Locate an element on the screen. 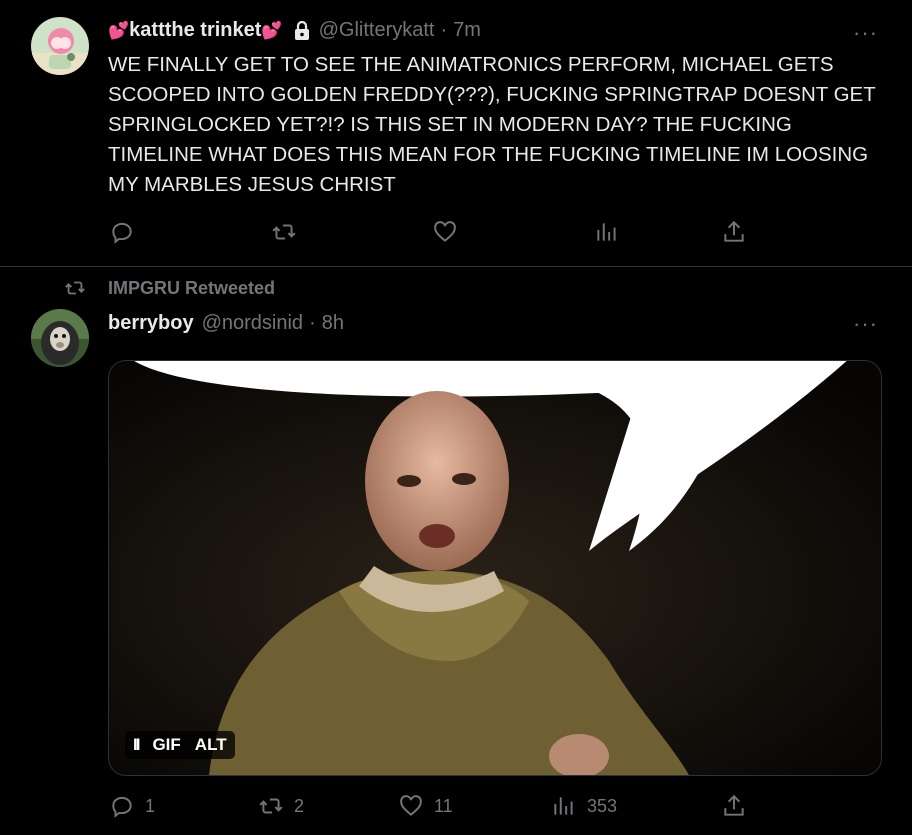 The width and height of the screenshot is (912, 835). like-count: 11 is located at coordinates (443, 805).